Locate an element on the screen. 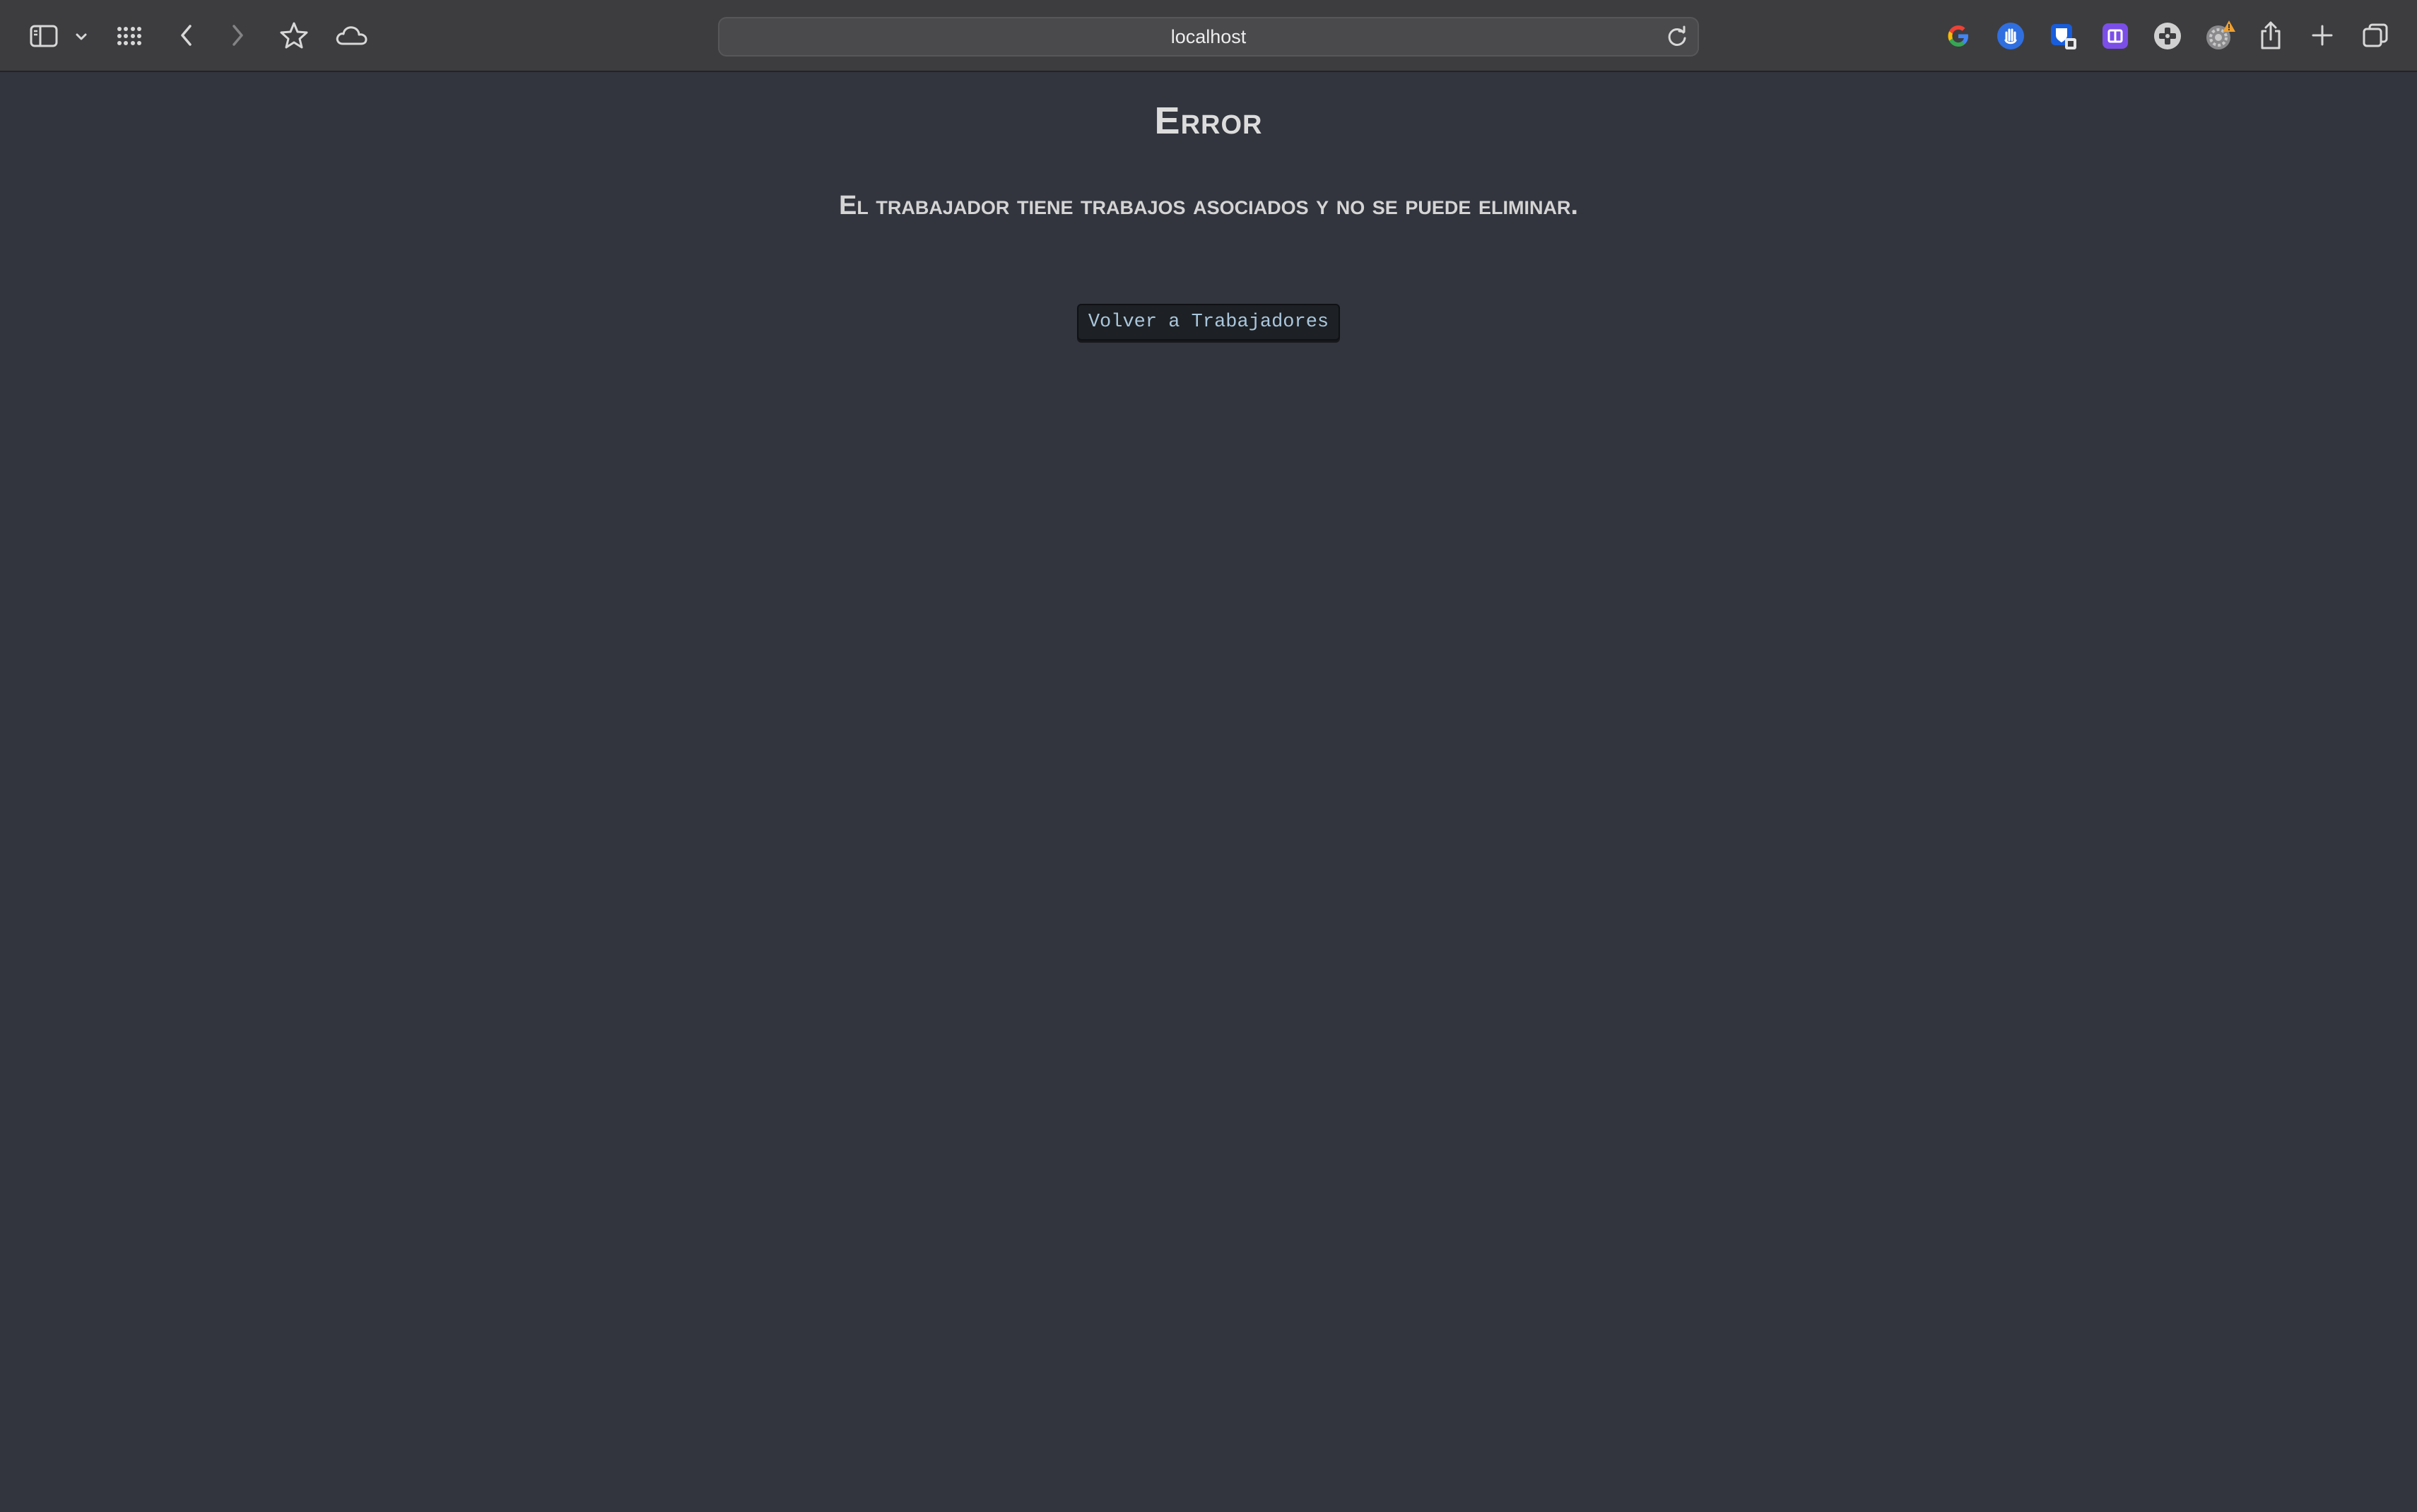 The image size is (2417, 1512). chevron-left-icon is located at coordinates (186, 35).